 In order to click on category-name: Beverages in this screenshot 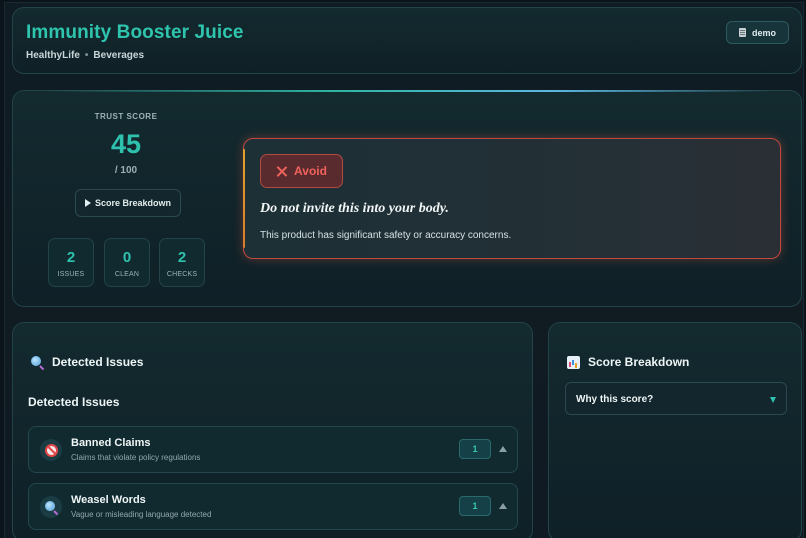, I will do `click(119, 55)`.